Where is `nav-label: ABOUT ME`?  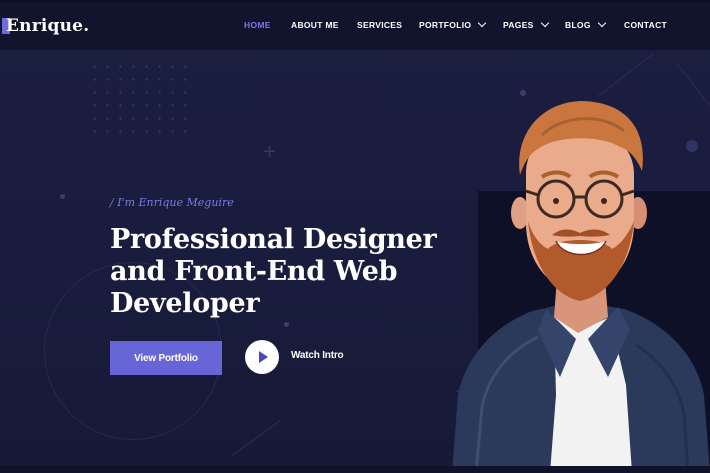 nav-label: ABOUT ME is located at coordinates (315, 25).